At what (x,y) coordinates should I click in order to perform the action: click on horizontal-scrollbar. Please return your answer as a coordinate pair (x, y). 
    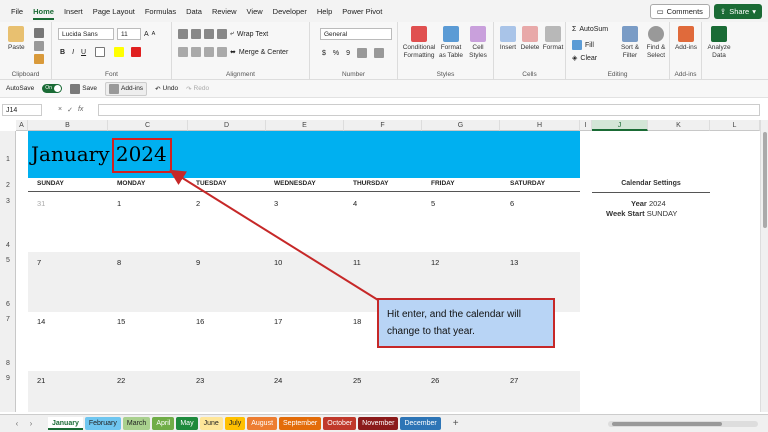
    Looking at the image, I should click on (683, 423).